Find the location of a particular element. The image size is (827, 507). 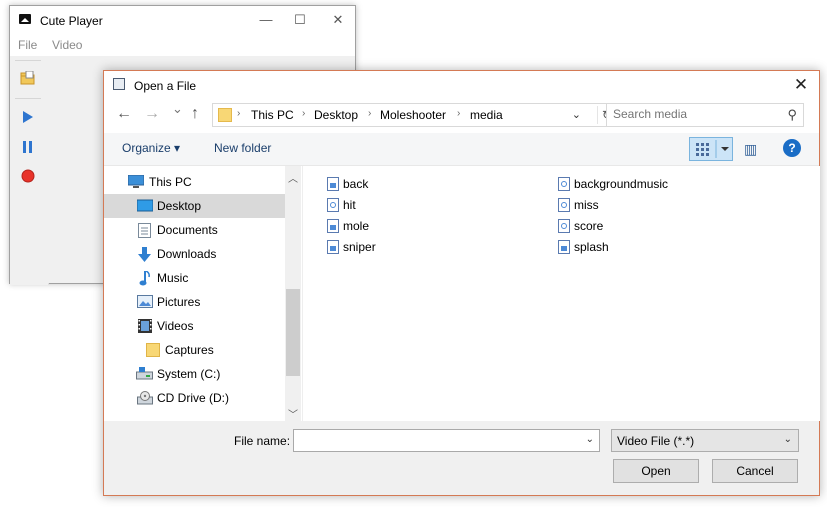

file-name-field: ⌄ is located at coordinates (446, 440).